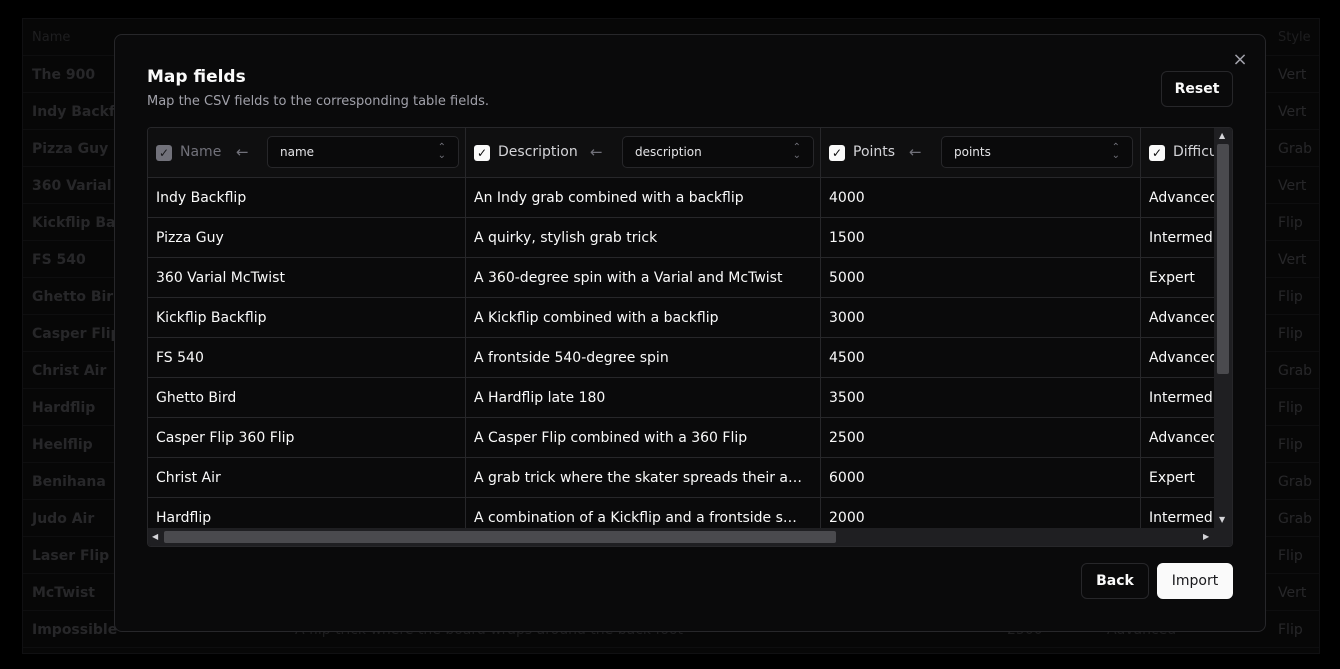  I want to click on column-header-name: ✓ Name ← name ⌃ ⌄, so click(307, 152).